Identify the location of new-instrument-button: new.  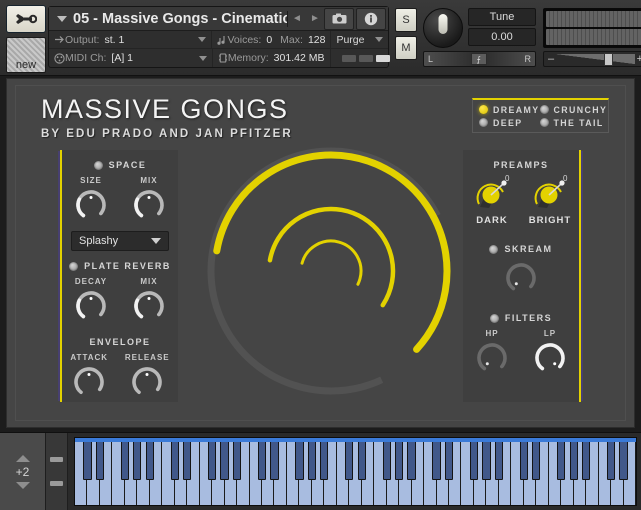
(26, 55).